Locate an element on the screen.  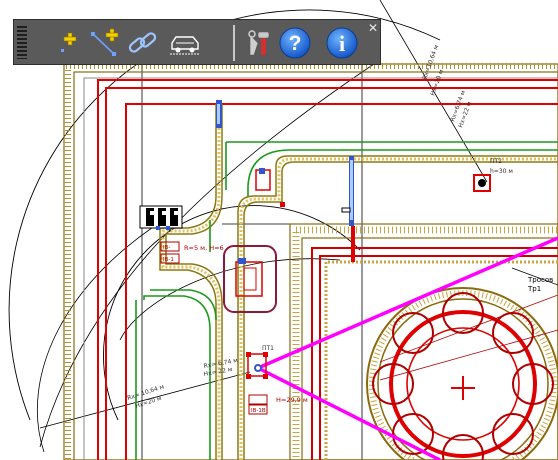
info-button: i is located at coordinates (342, 43).